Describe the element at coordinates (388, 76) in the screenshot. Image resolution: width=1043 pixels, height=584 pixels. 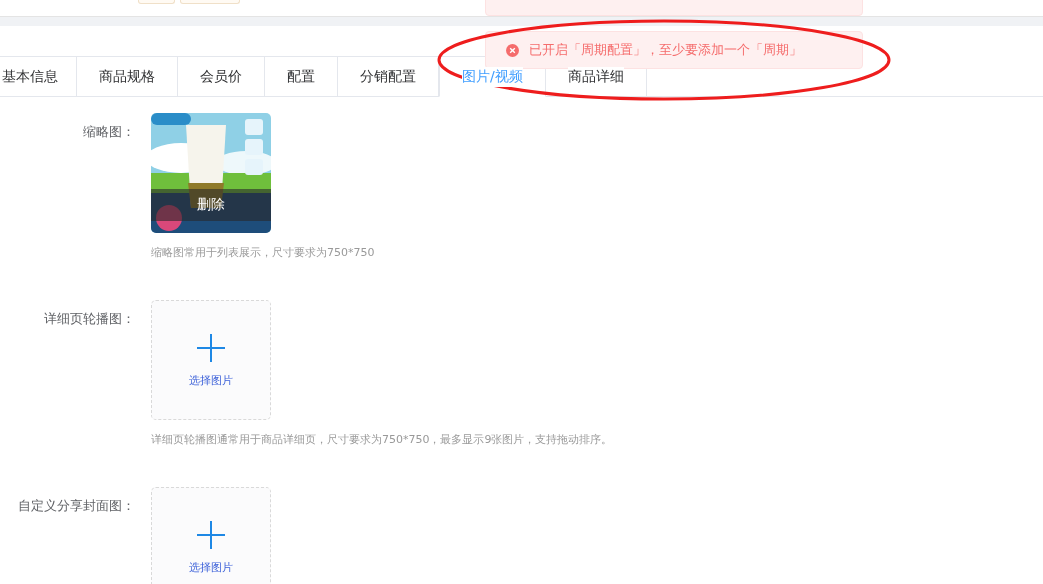
I see `tab: 分销配置` at that location.